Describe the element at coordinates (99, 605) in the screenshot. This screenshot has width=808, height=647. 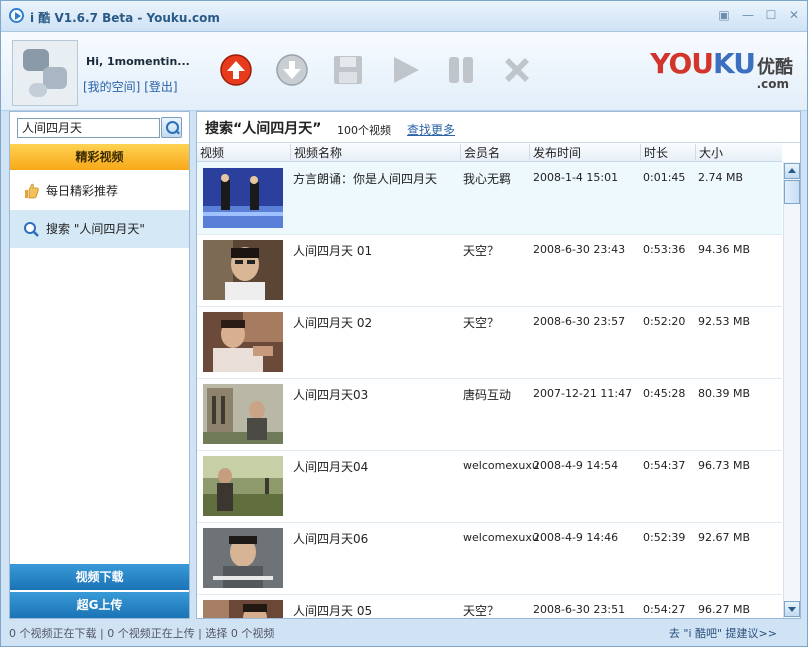
I see `upload-button: 超G上传` at that location.